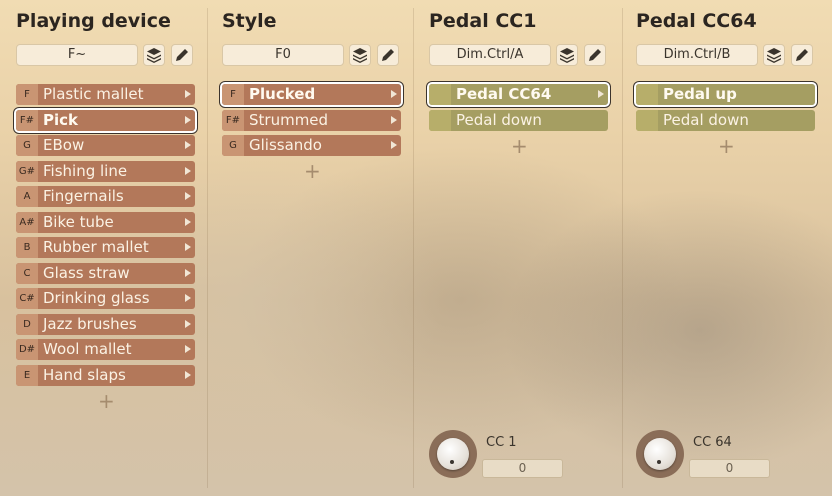  I want to click on cc64-knob, so click(660, 454).